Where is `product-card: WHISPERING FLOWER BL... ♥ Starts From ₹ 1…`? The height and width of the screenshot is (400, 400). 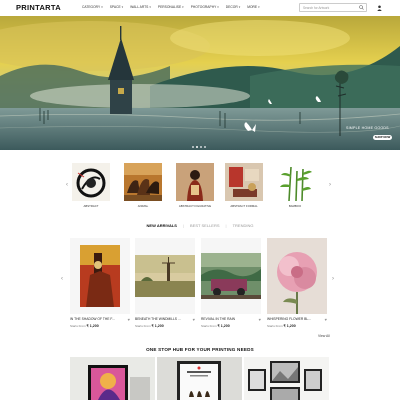
product-card: WHISPERING FLOWER BL... ♥ Starts From ₹ 1… is located at coordinates (297, 283).